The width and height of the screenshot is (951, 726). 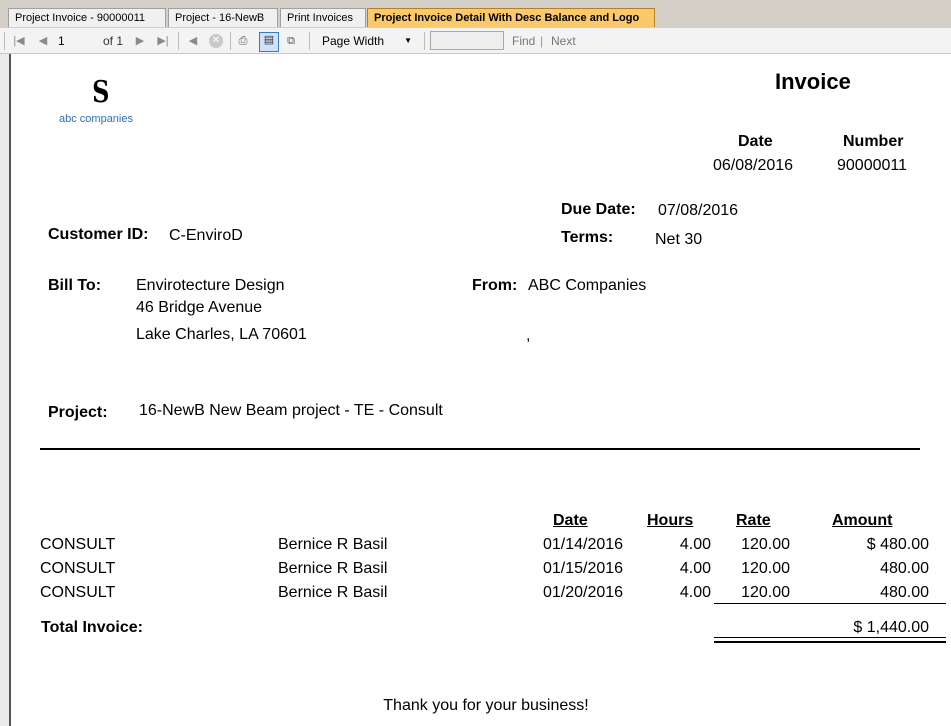 I want to click on terms-label: Terms:, so click(x=587, y=237).